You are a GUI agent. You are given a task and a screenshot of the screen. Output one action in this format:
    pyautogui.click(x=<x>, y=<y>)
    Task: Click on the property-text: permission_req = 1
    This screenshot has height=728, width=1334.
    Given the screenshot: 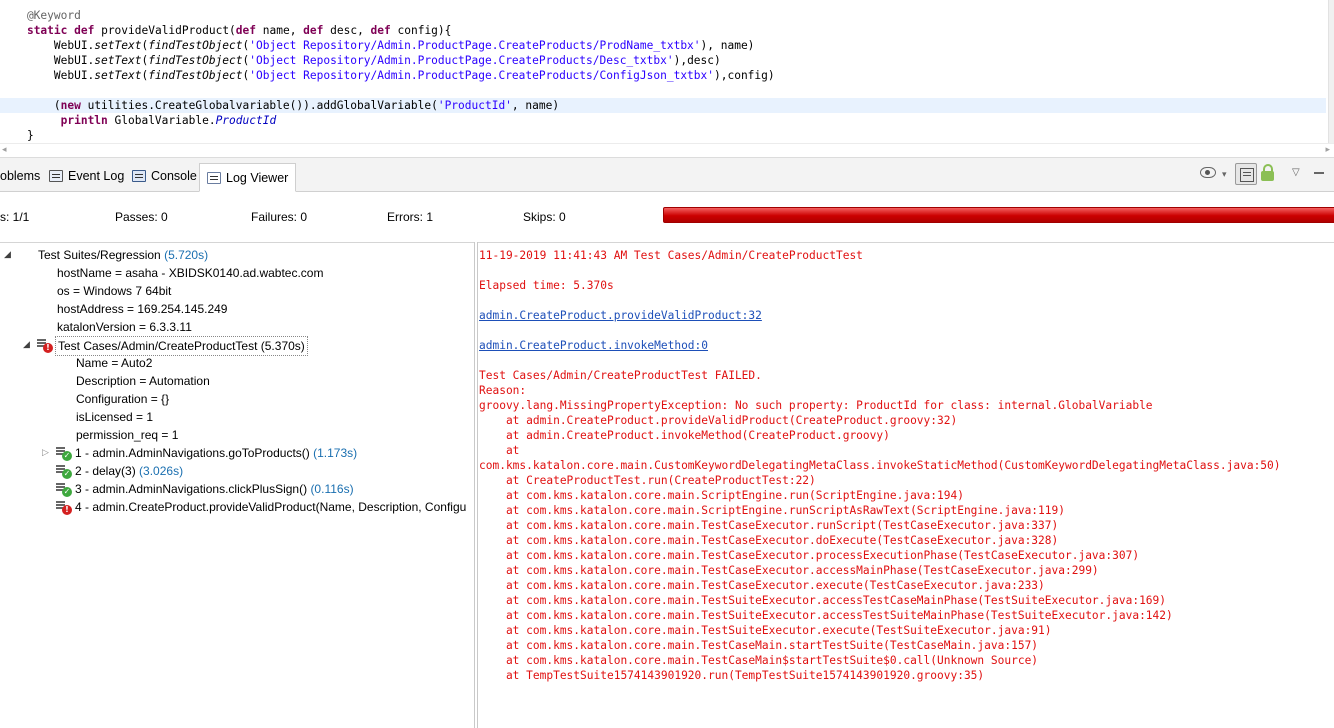 What is the action you would take?
    pyautogui.click(x=127, y=435)
    